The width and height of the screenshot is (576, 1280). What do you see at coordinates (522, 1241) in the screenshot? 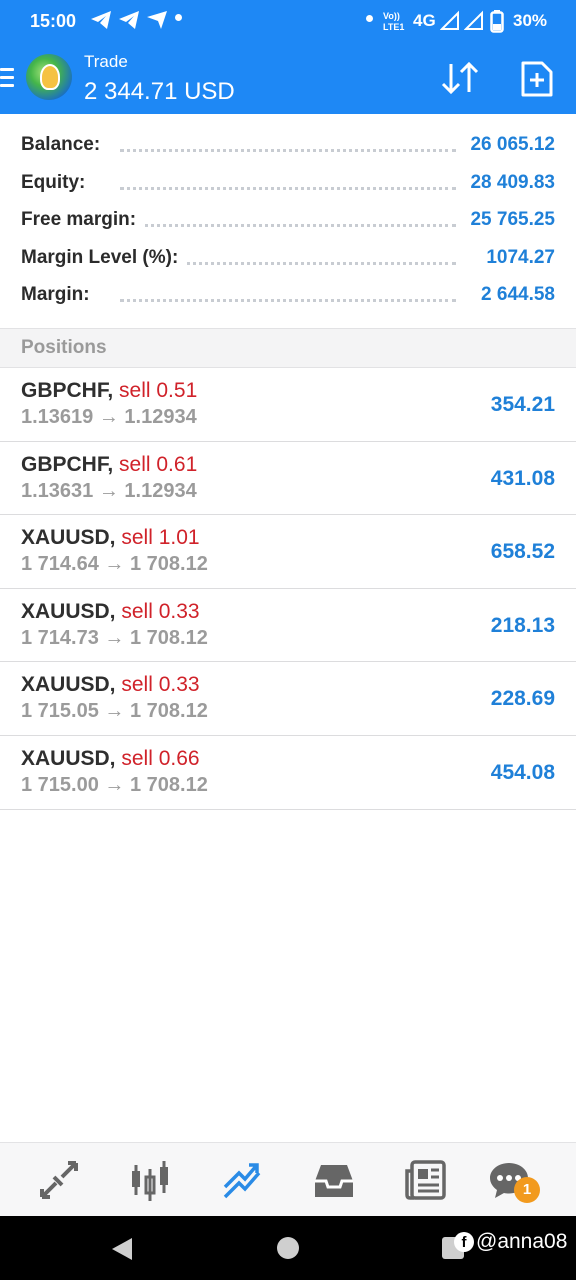
I see `watermark-text: @anna08` at bounding box center [522, 1241].